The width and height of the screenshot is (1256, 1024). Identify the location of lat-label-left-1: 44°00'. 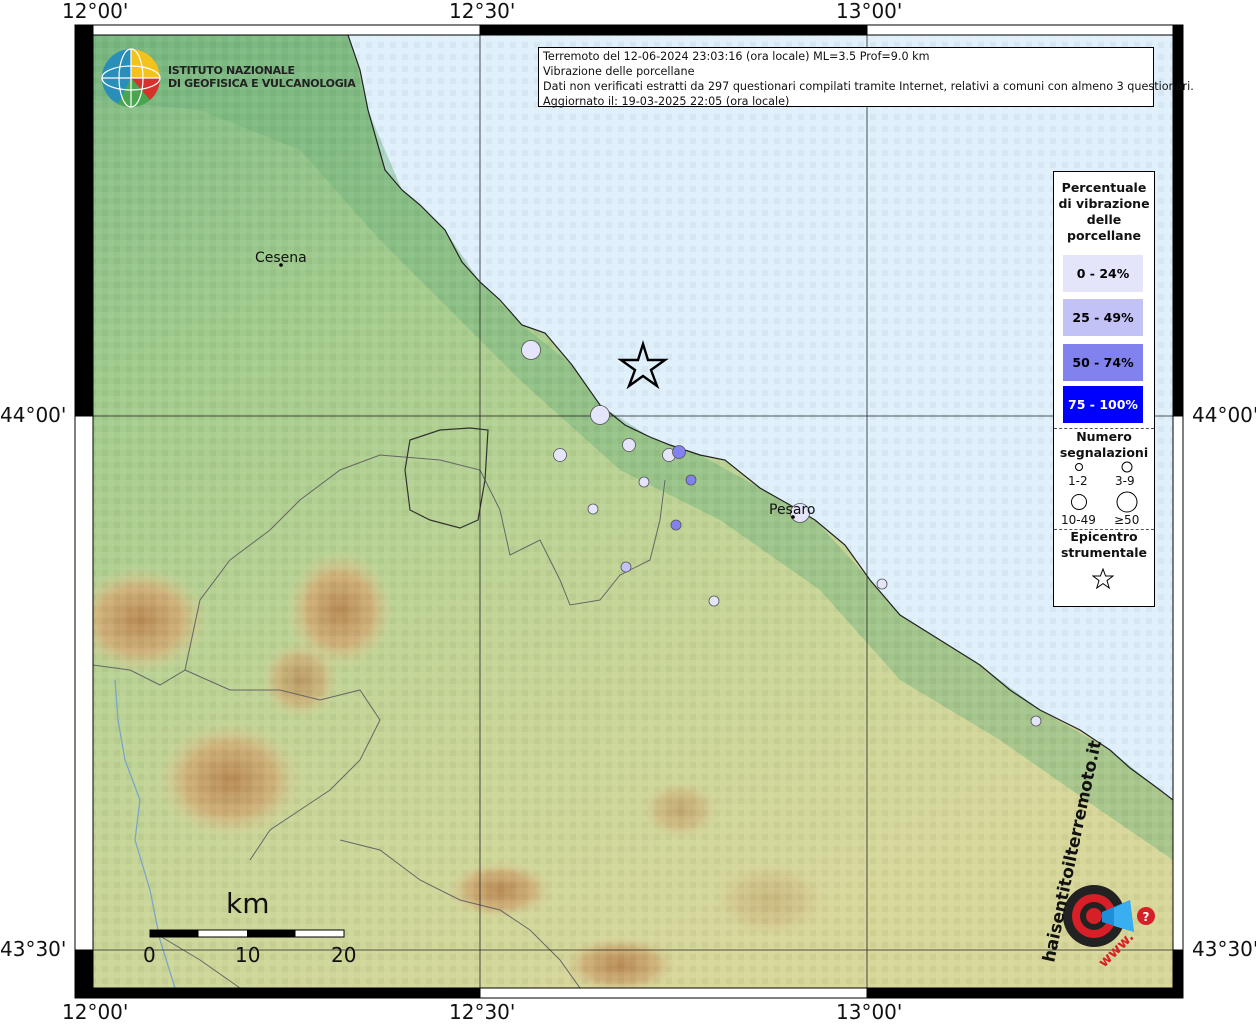
(33, 415).